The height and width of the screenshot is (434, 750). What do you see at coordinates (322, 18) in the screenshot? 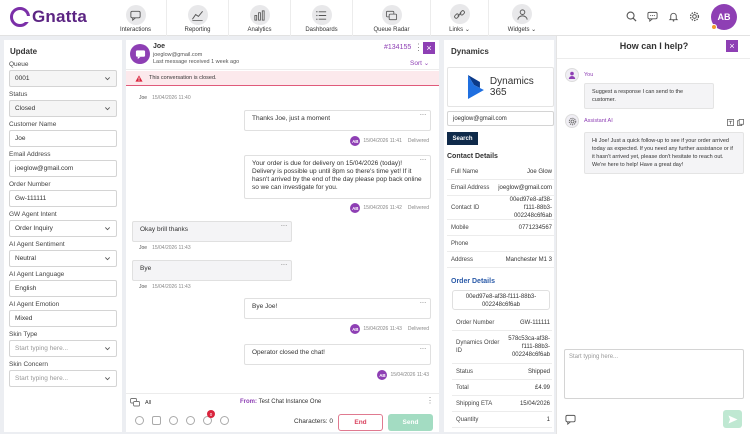
I see `nav-item-dashboards: Dashboards` at bounding box center [322, 18].